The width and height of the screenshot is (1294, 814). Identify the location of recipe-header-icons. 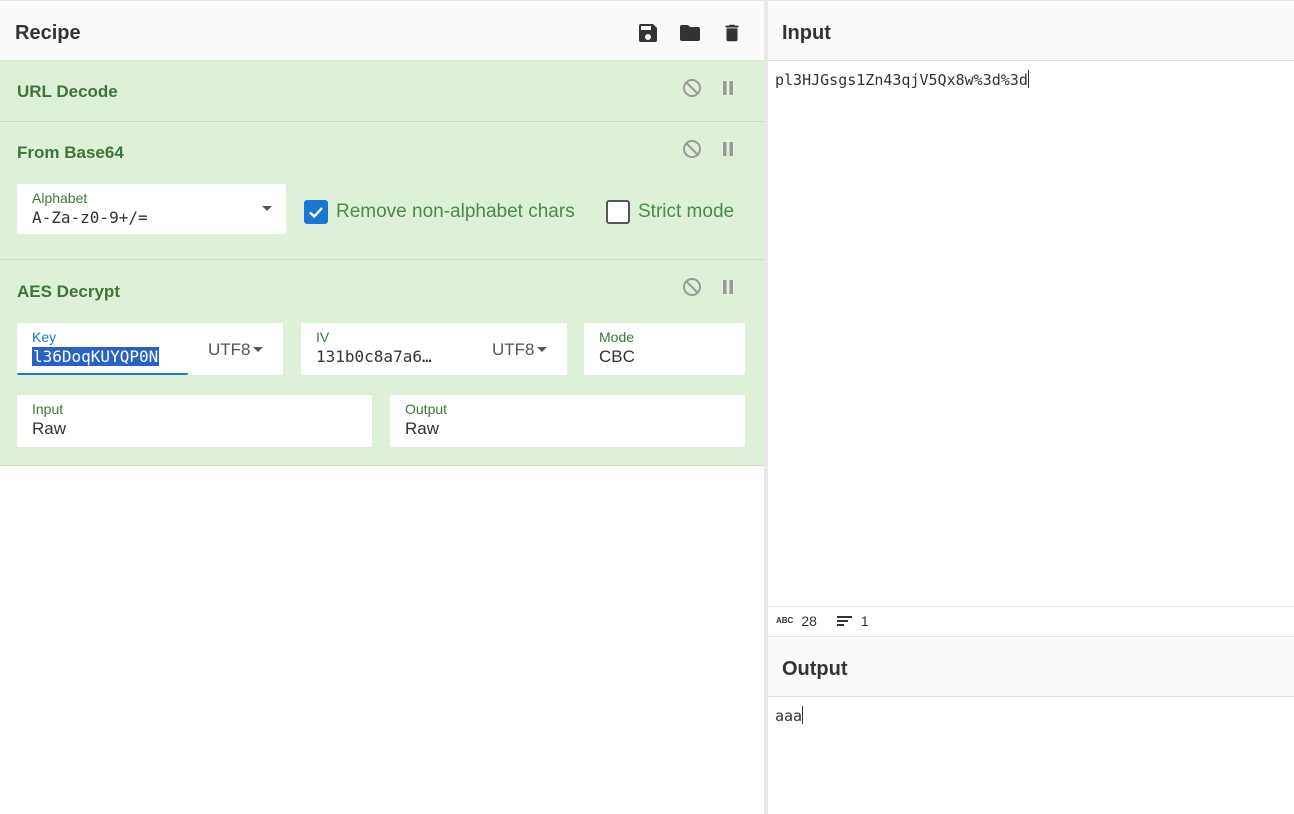
(690, 33).